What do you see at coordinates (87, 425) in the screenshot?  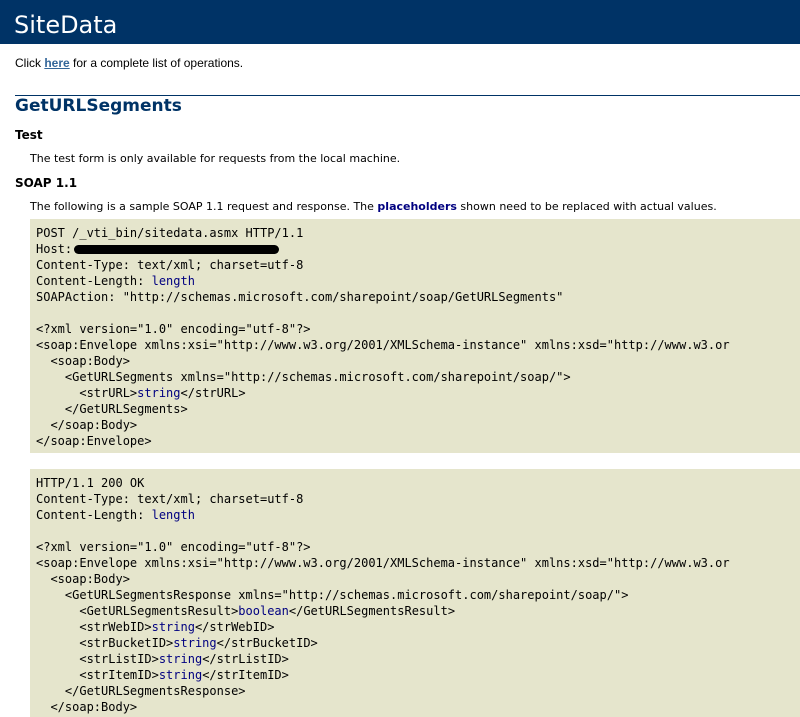 I see `request-body-close: </soap:Body>` at bounding box center [87, 425].